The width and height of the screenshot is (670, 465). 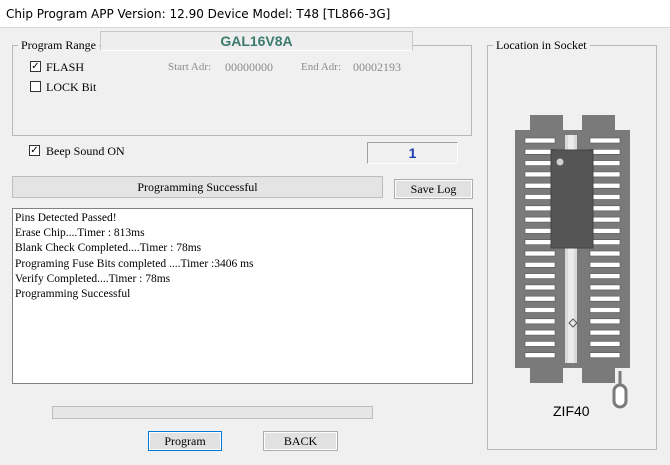 What do you see at coordinates (47, 14) in the screenshot?
I see `window-title: Chip Program` at bounding box center [47, 14].